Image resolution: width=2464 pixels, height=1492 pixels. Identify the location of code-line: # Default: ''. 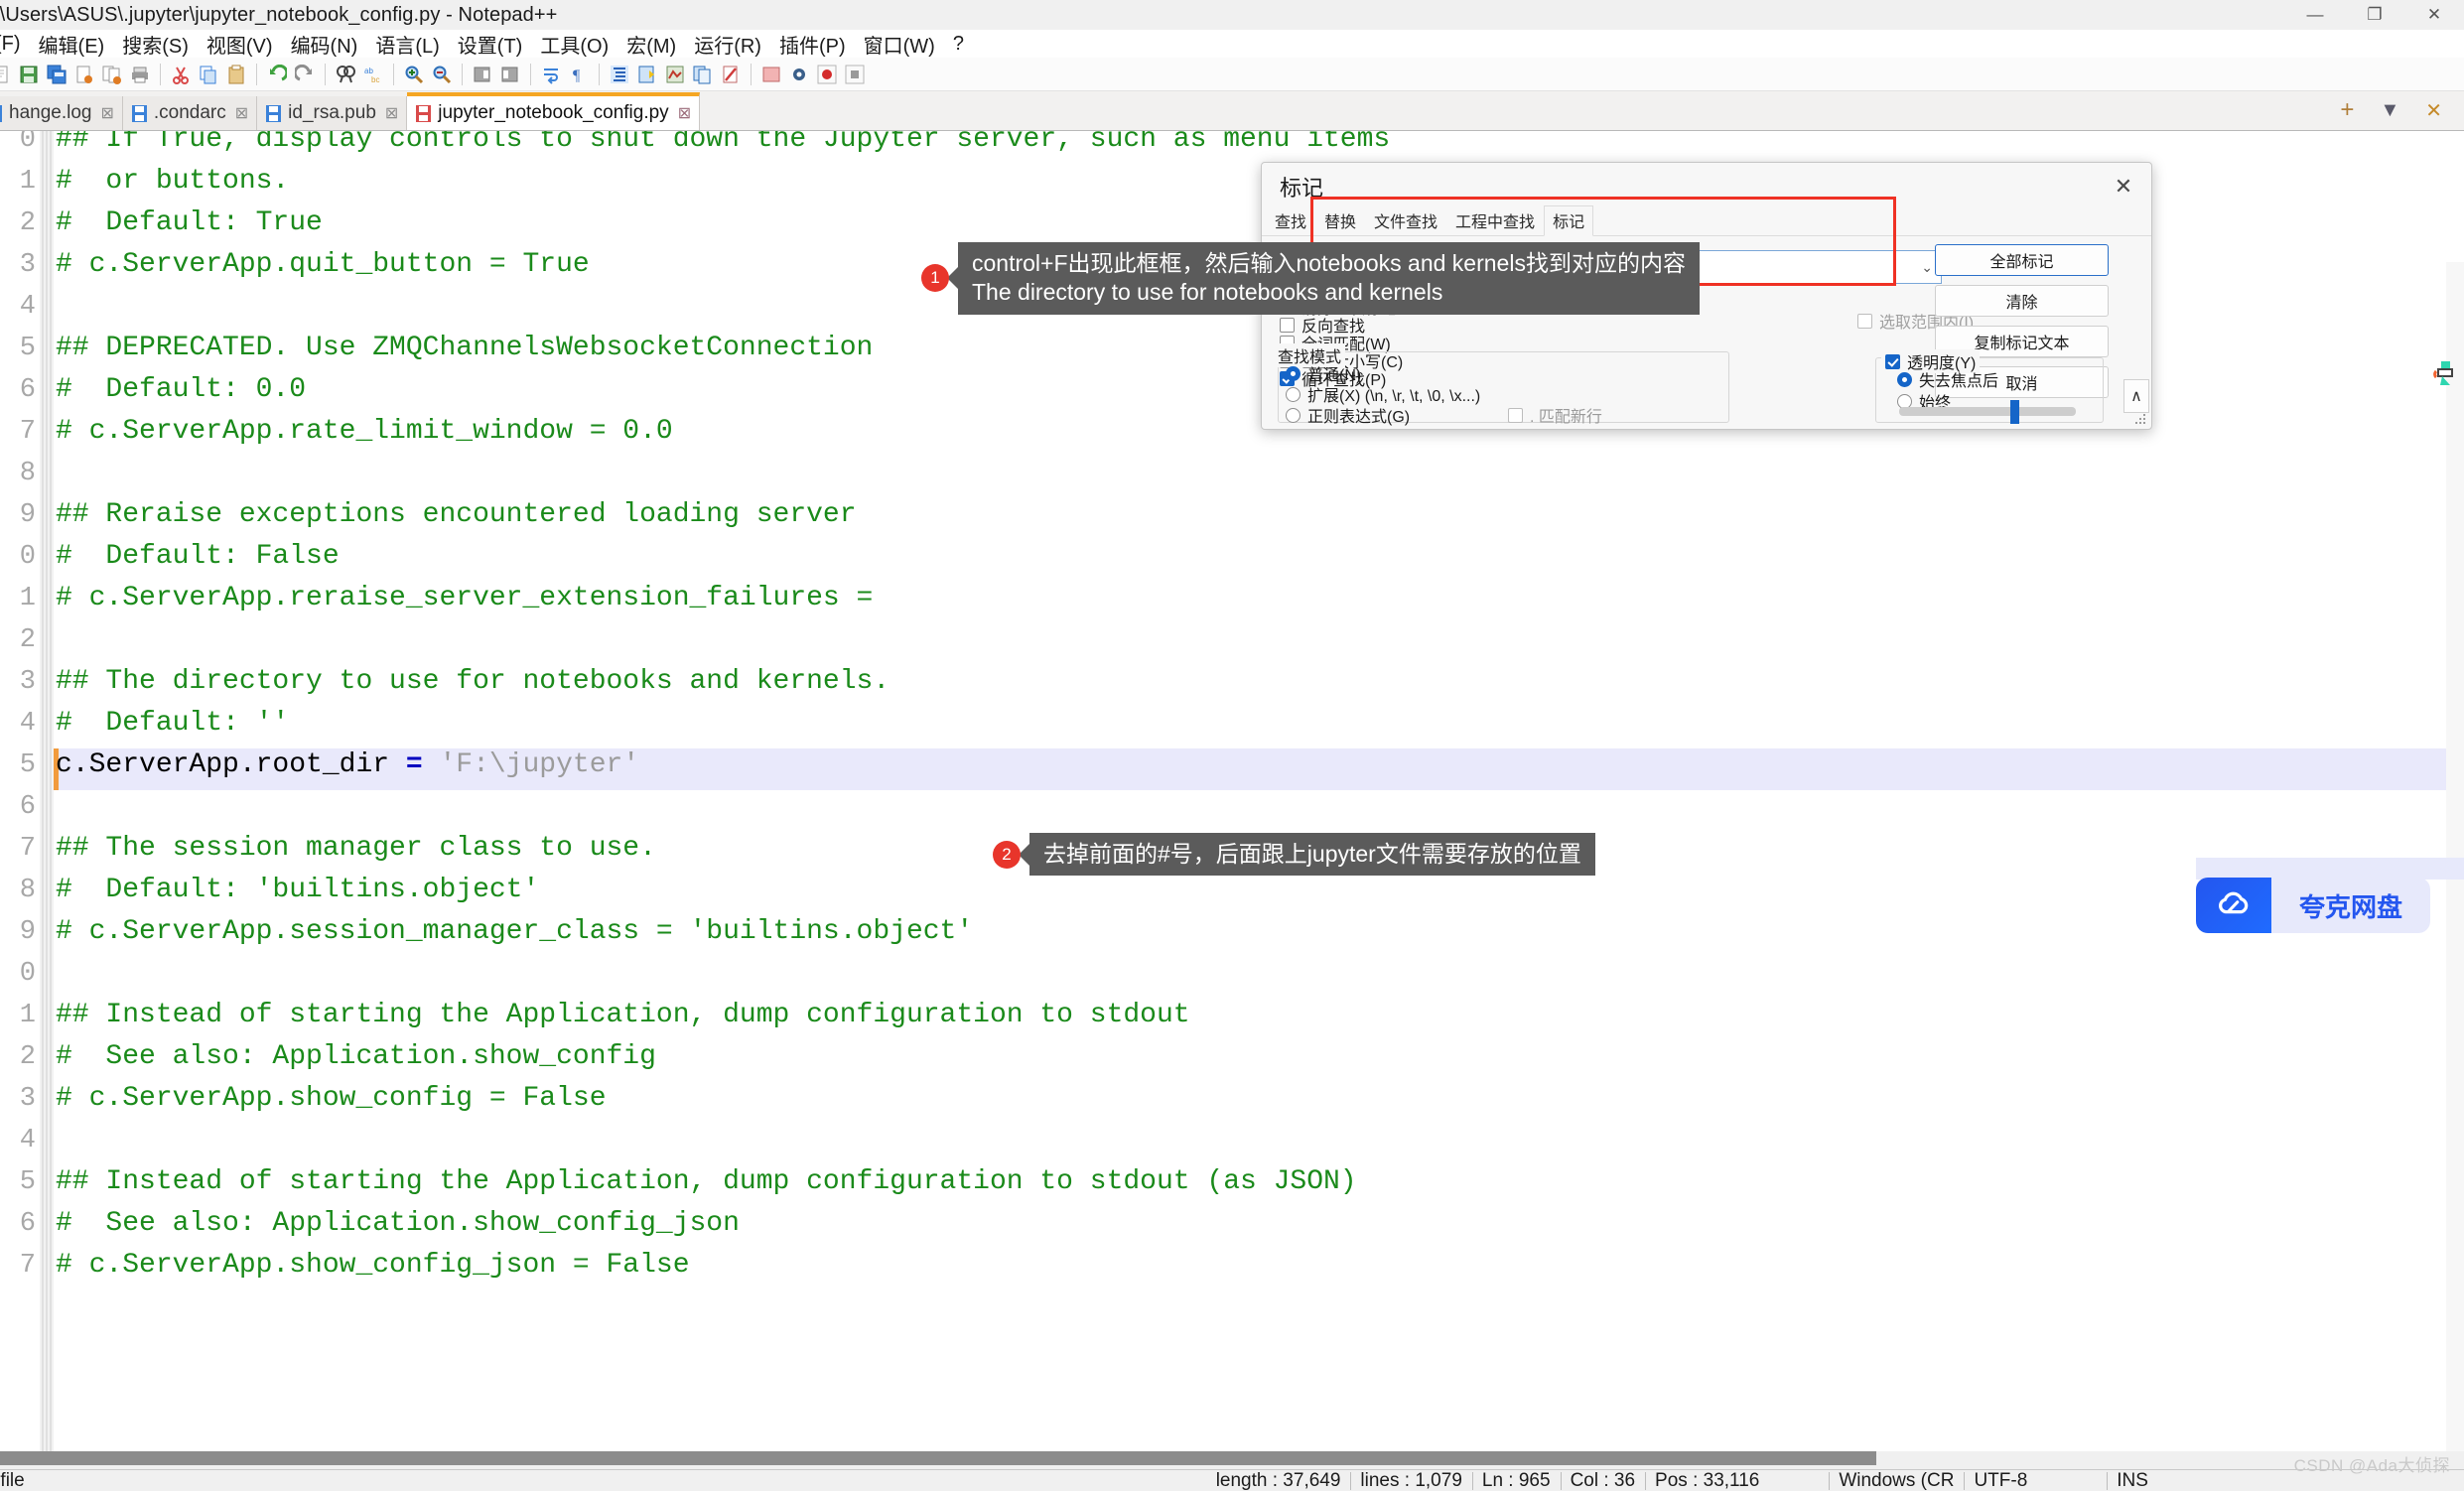
(172, 724).